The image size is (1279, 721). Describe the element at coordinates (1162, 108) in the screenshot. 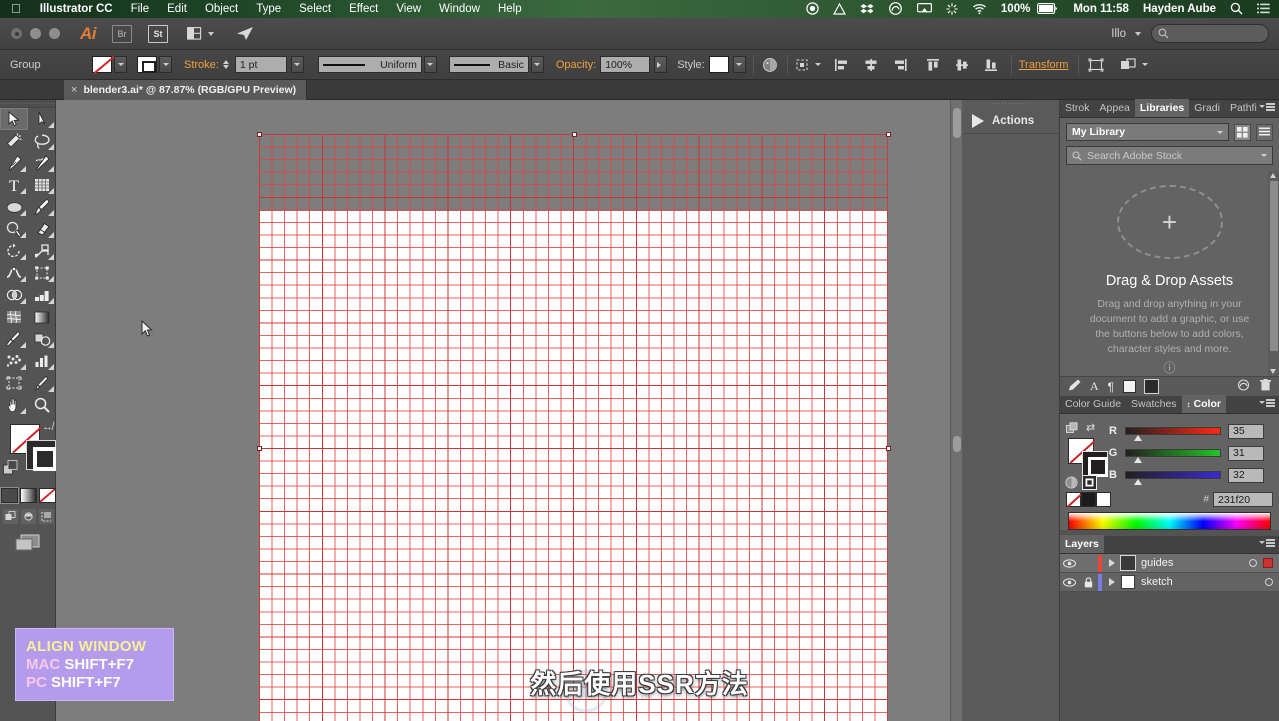

I see `tab-libraries: Libraries` at that location.